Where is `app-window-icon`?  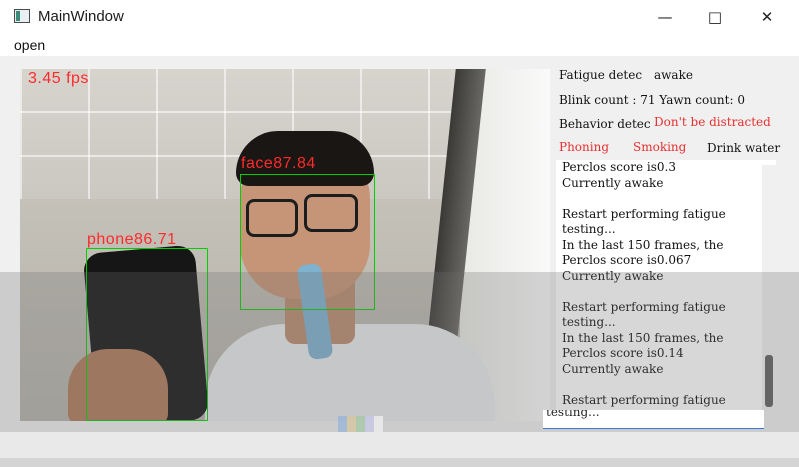
app-window-icon is located at coordinates (22, 16).